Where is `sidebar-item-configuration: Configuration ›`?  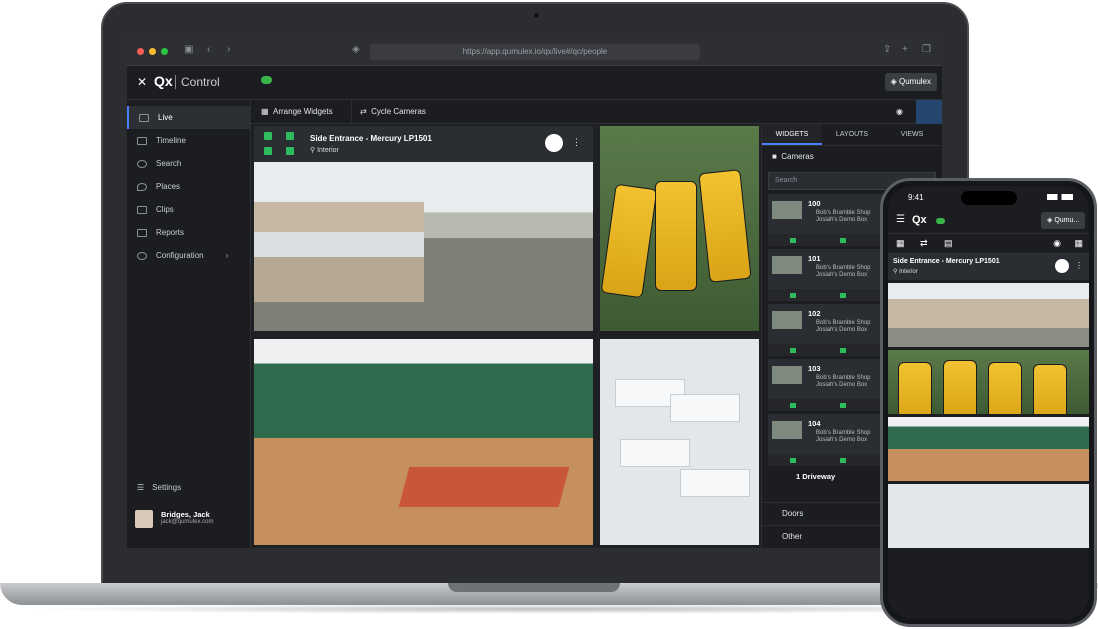
sidebar-item-configuration: Configuration › is located at coordinates (188, 255).